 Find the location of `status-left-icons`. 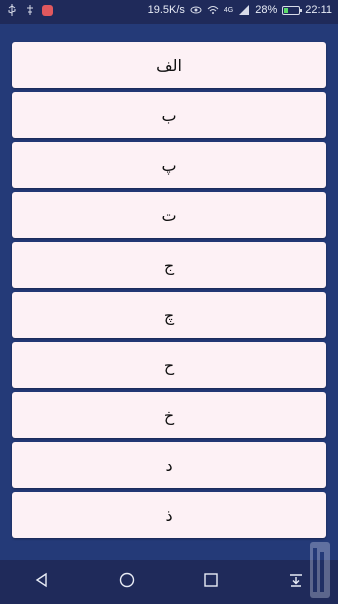

status-left-icons is located at coordinates (29, 10).